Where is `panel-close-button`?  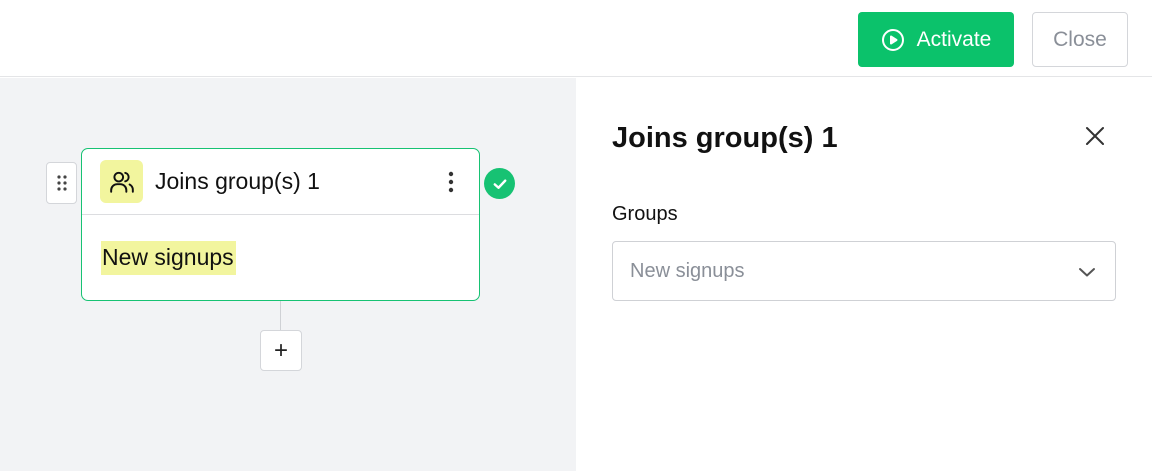
panel-close-button is located at coordinates (1095, 136).